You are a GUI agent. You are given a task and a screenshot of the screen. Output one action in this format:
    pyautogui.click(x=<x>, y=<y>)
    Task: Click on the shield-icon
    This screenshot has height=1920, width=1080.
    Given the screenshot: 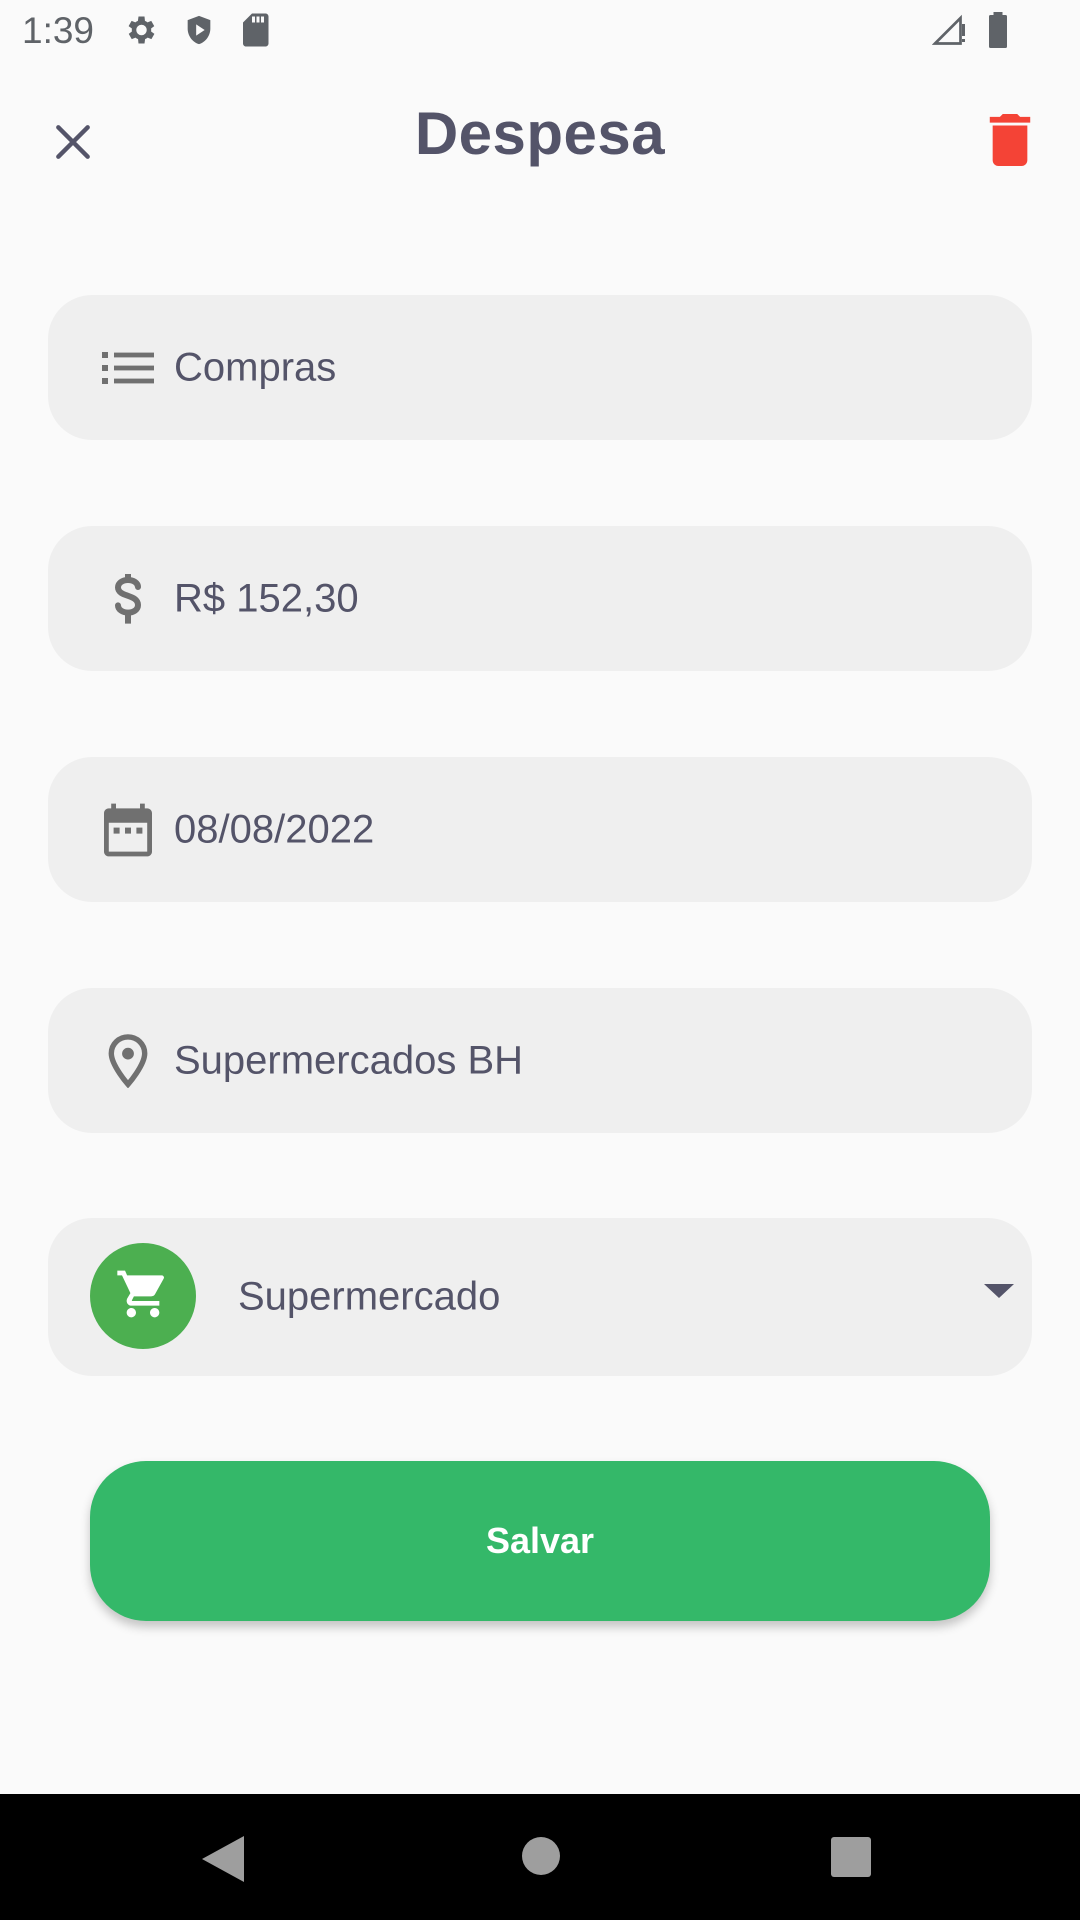 What is the action you would take?
    pyautogui.click(x=199, y=30)
    